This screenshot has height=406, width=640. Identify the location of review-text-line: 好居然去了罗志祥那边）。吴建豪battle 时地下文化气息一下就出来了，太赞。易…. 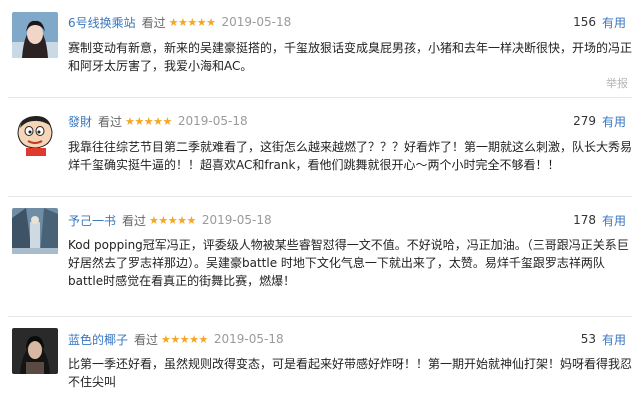
(336, 263).